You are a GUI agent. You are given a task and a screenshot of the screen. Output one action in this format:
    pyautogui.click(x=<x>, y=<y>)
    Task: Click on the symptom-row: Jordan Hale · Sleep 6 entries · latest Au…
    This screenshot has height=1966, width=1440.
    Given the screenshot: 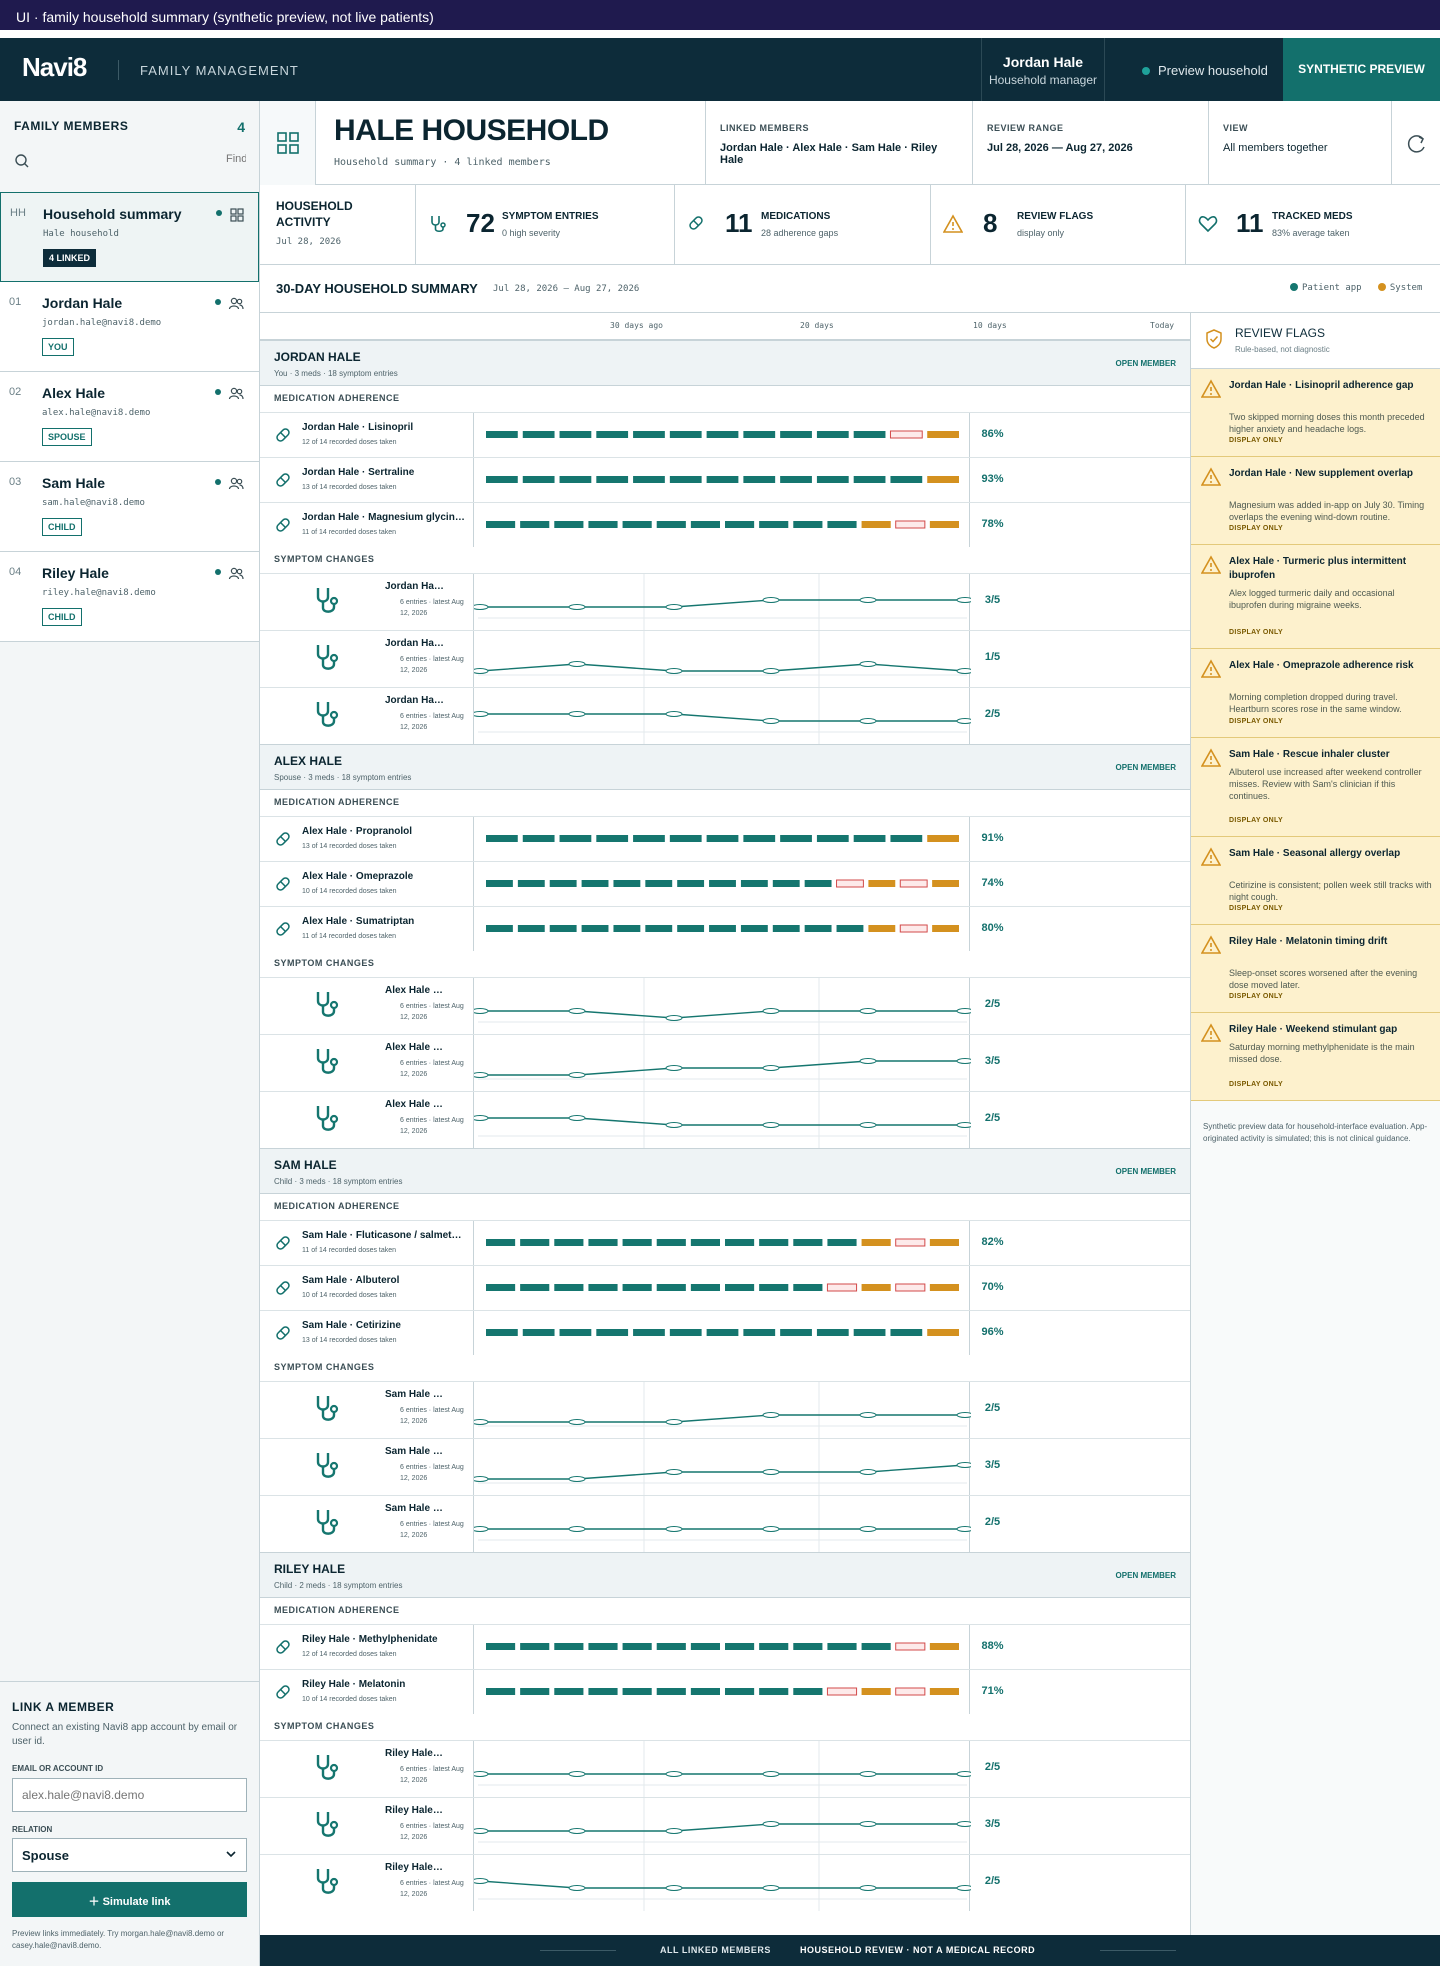 What is the action you would take?
    pyautogui.click(x=725, y=601)
    